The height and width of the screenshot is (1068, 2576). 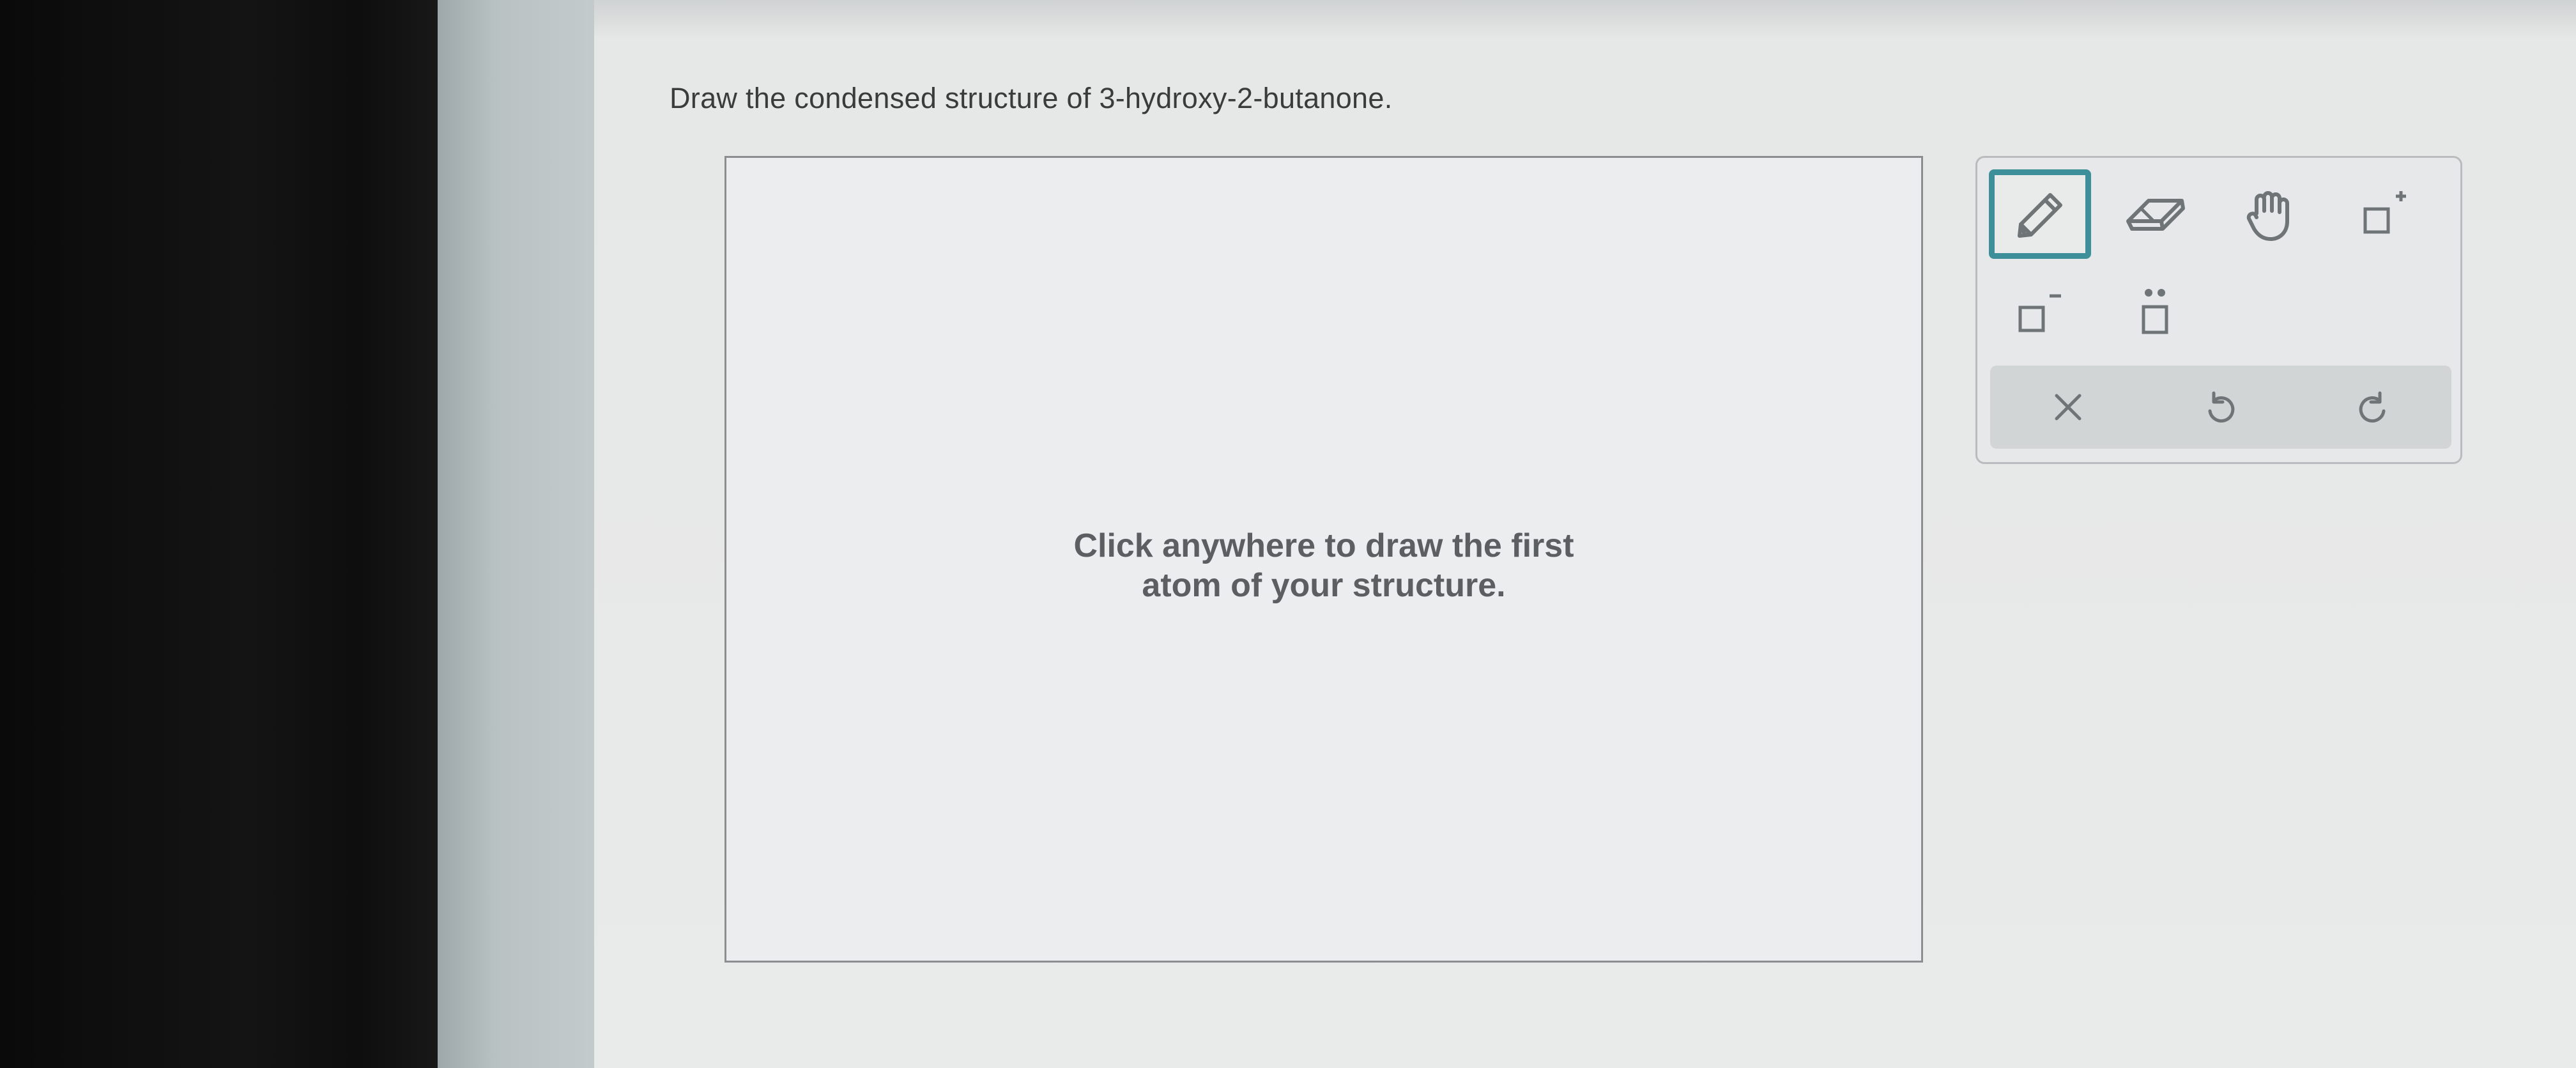 I want to click on pencil-tool-button, so click(x=2040, y=214).